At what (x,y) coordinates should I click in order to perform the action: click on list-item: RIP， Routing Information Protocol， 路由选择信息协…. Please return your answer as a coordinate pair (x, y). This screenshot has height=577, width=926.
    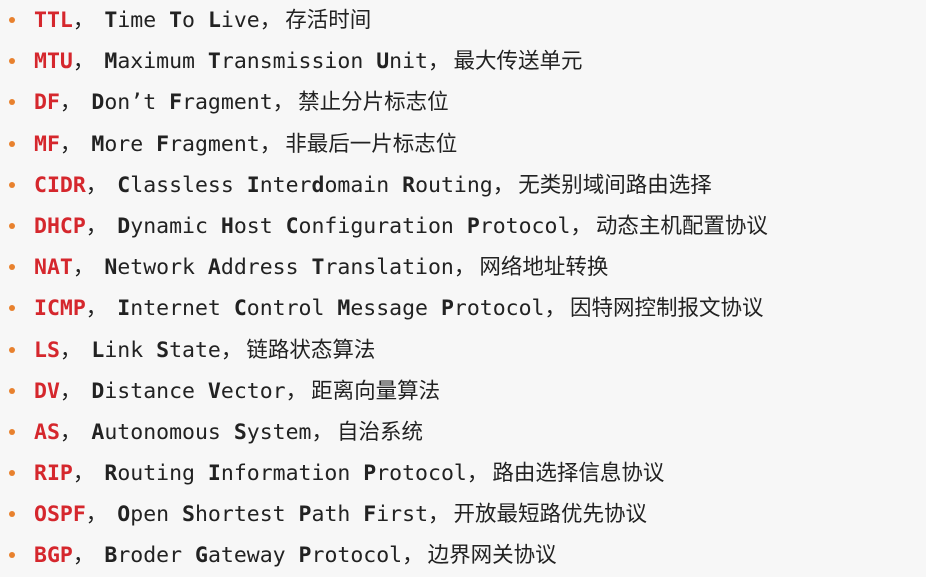
    Looking at the image, I should click on (464, 473).